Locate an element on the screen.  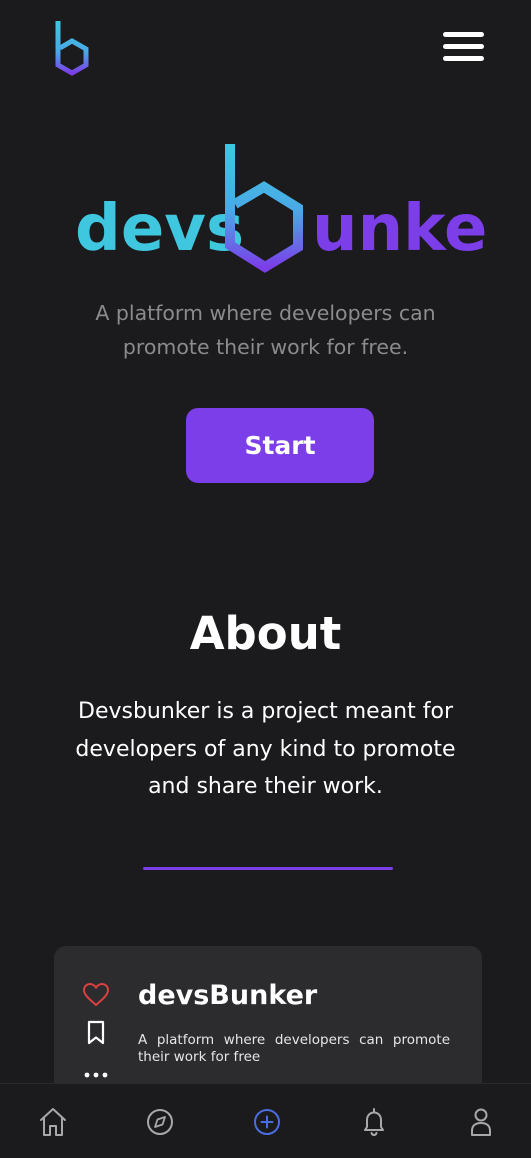
brand-wordmark: devs unker is located at coordinates (294, 210).